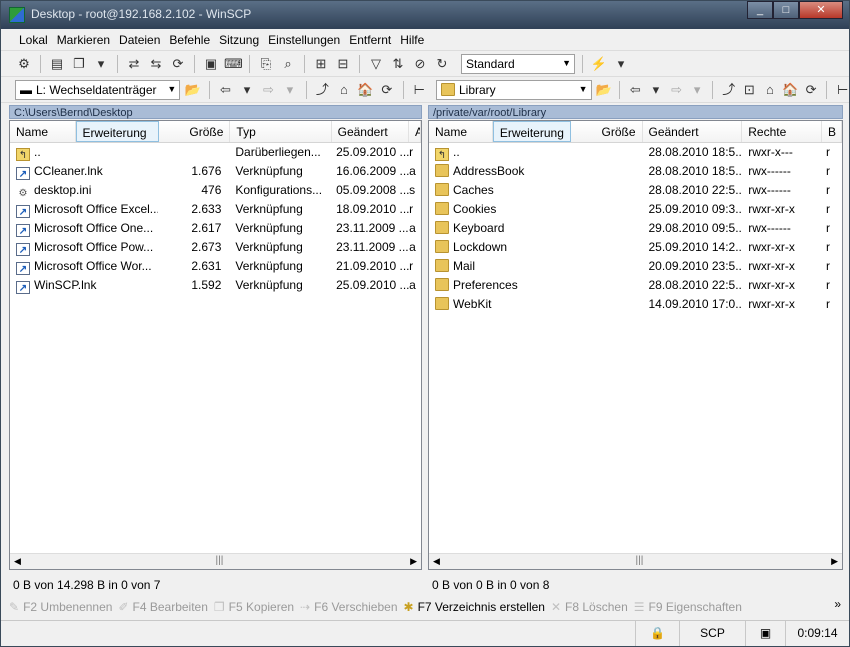  Describe the element at coordinates (321, 64) in the screenshot. I see `add-icon: ⊞` at that location.